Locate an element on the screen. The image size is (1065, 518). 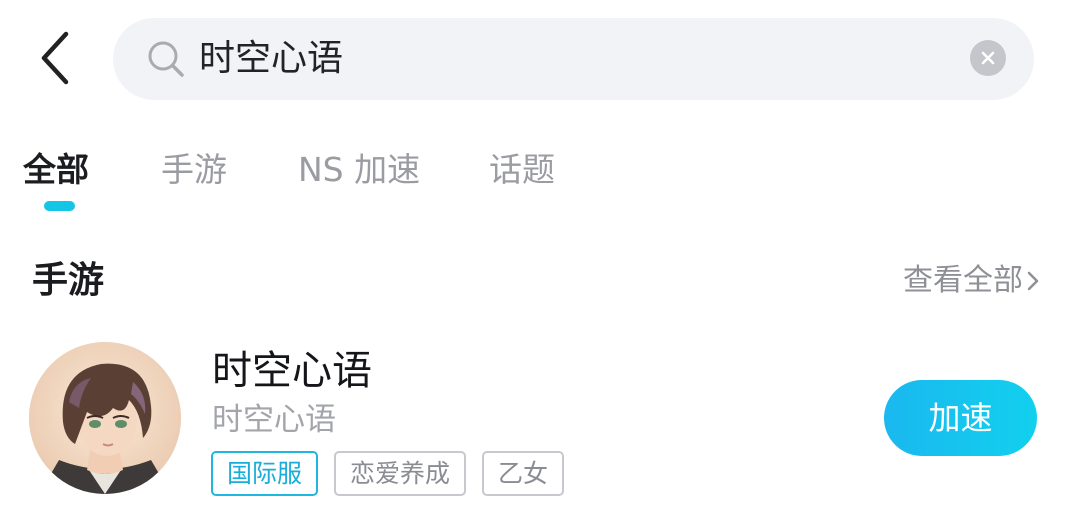
game-title: 时空心语 is located at coordinates (292, 371).